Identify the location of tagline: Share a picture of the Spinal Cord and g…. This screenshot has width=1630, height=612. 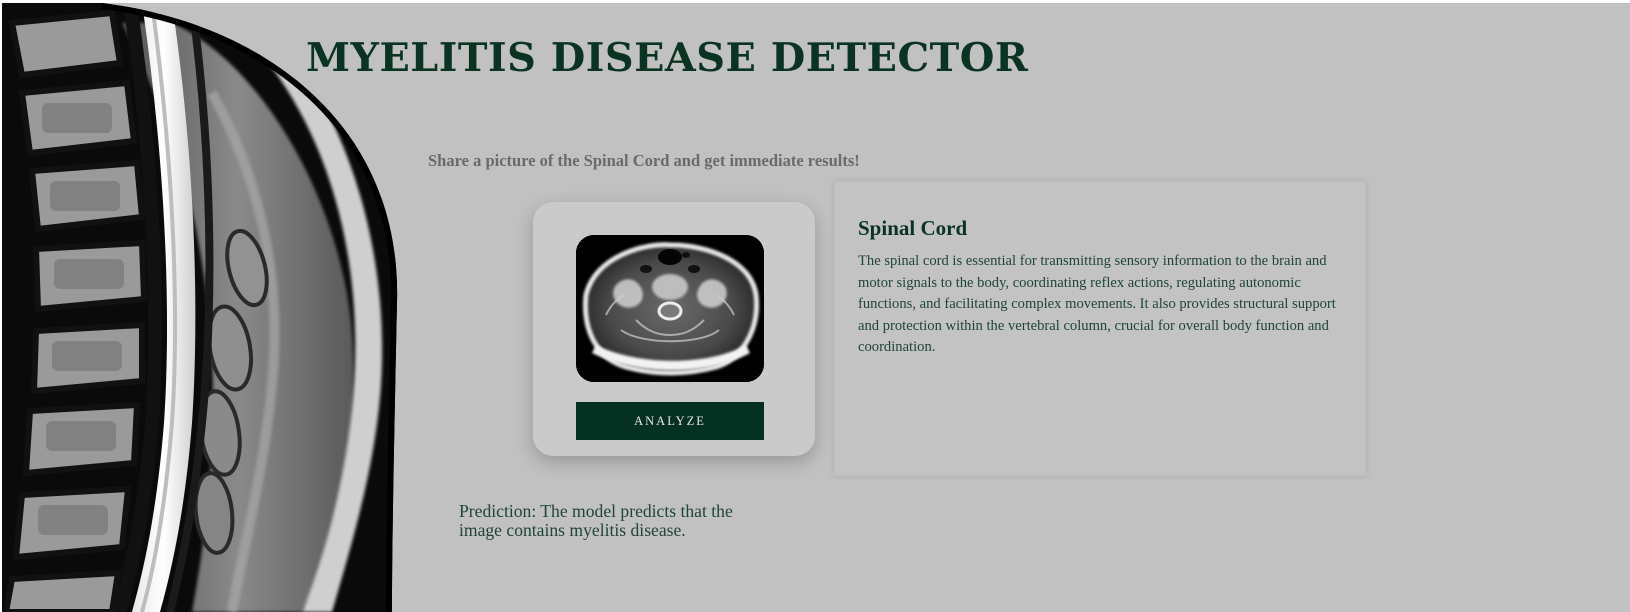
(644, 160).